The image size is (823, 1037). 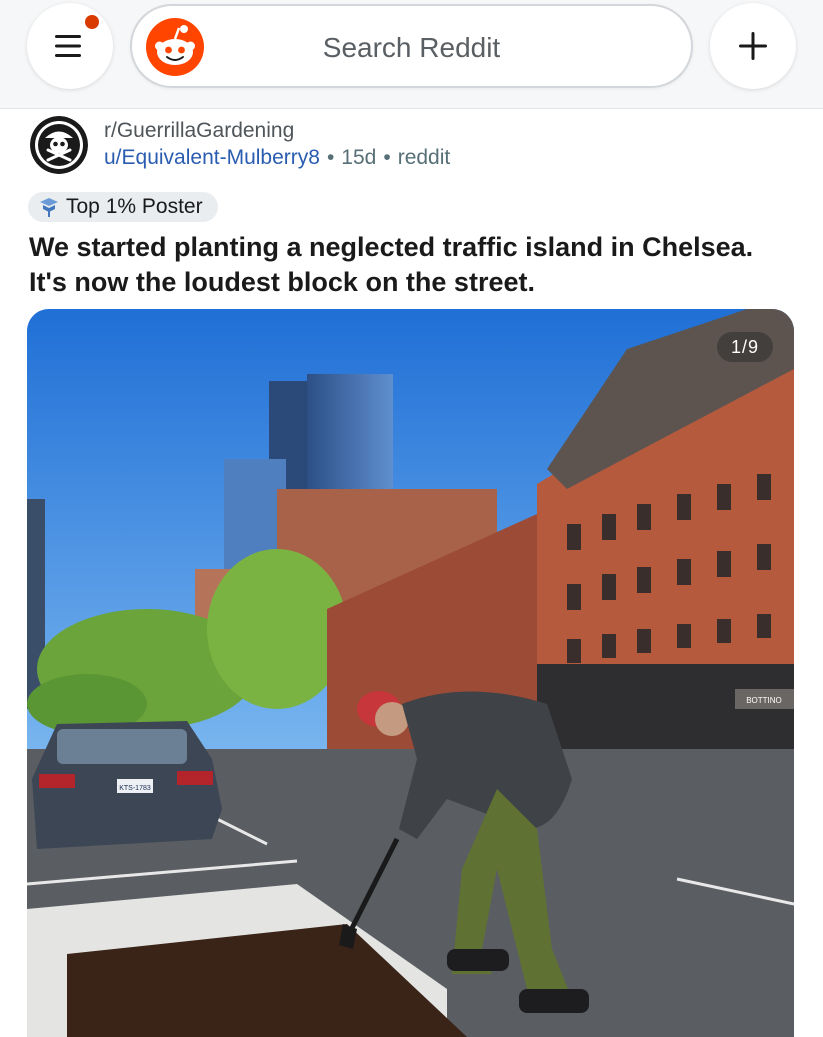 I want to click on flair-label: Top 1% Poster, so click(x=134, y=206).